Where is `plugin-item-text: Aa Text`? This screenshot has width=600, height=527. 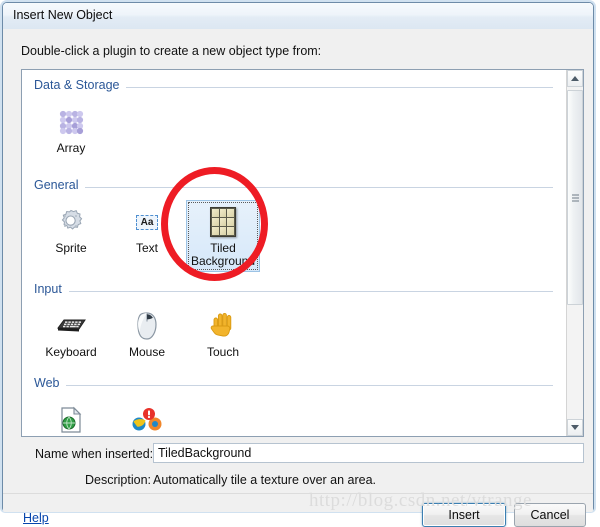 plugin-item-text: Aa Text is located at coordinates (147, 229).